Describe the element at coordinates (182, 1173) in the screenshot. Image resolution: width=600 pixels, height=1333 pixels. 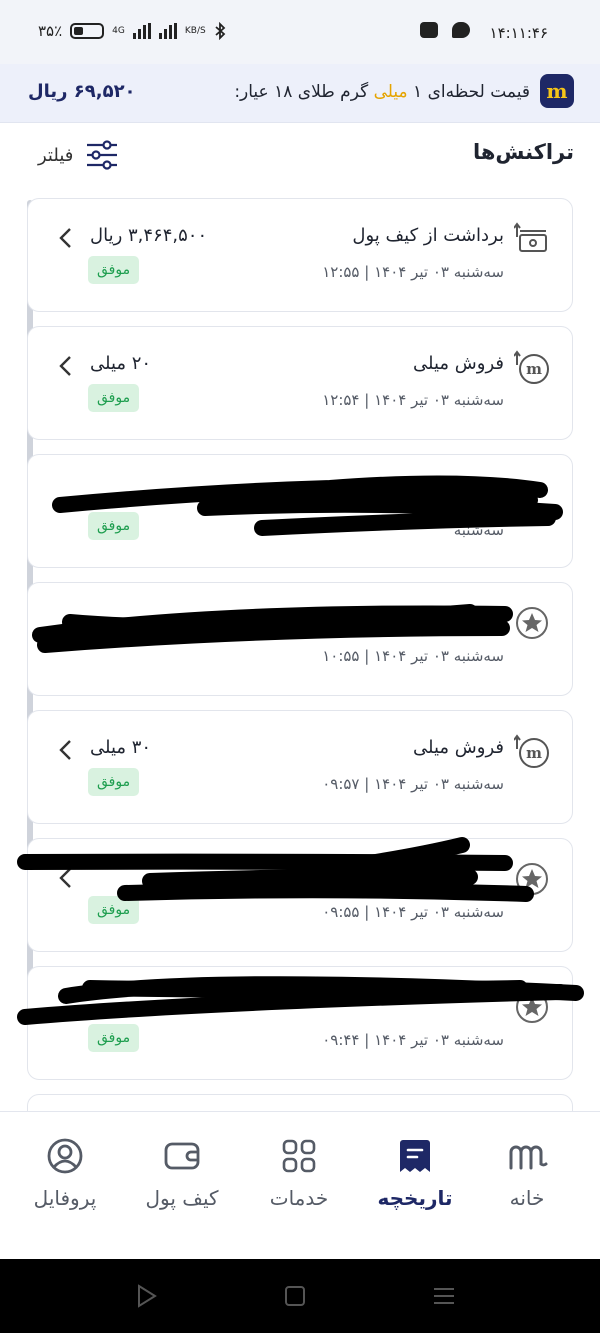
I see `nav-wallet: کیف پول` at that location.